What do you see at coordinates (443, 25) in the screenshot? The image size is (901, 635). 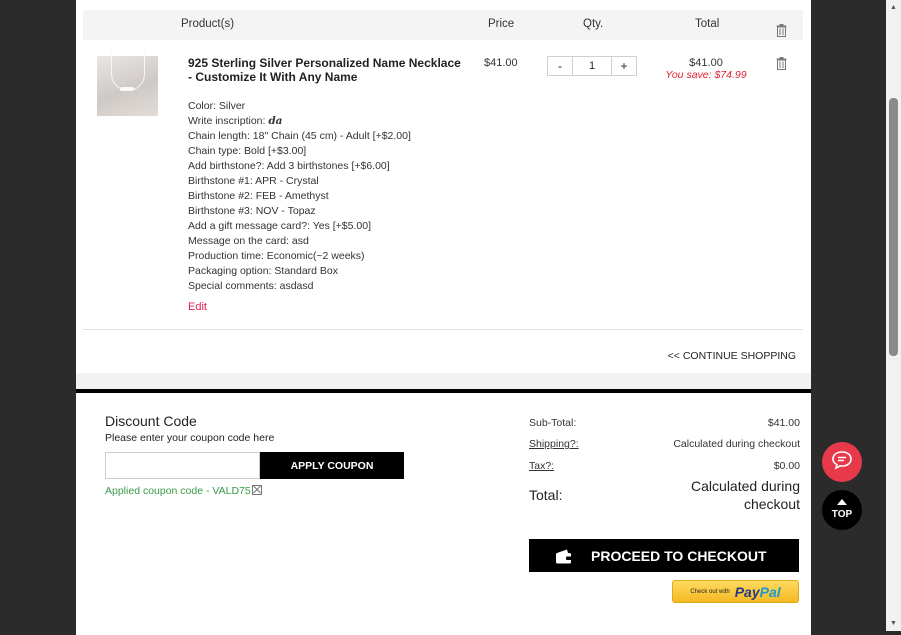 I see `cart-table-header: Product(s) Price Qty. Total` at bounding box center [443, 25].